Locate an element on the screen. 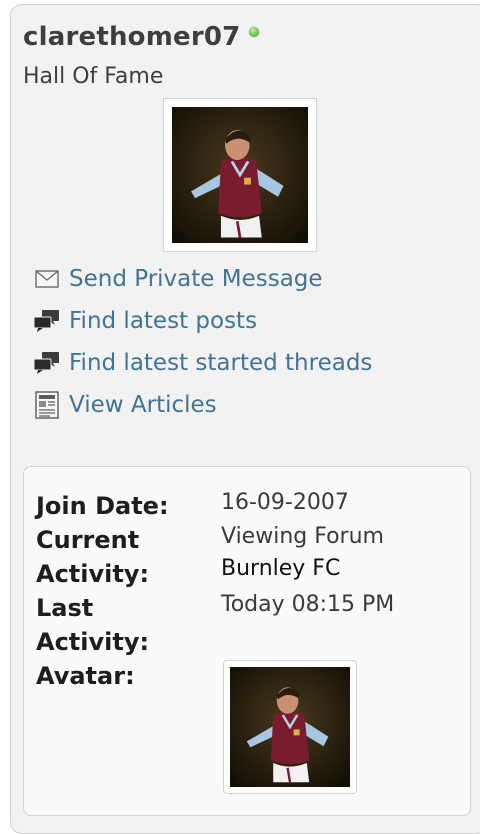 The image size is (480, 834). join-date-label: Join Date: is located at coordinates (102, 506).